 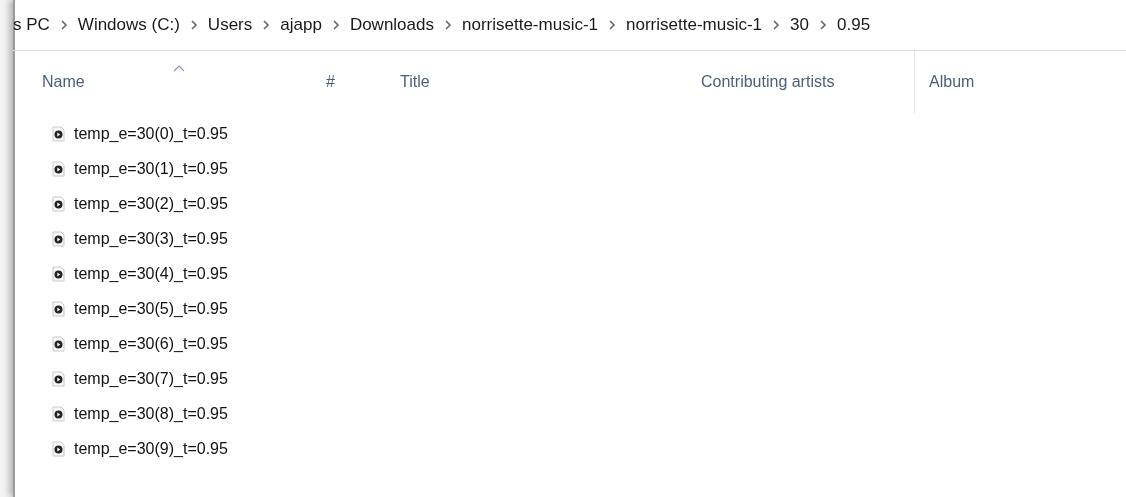 I want to click on file-name: temp_e=30(7)_t=0.95, so click(x=151, y=378).